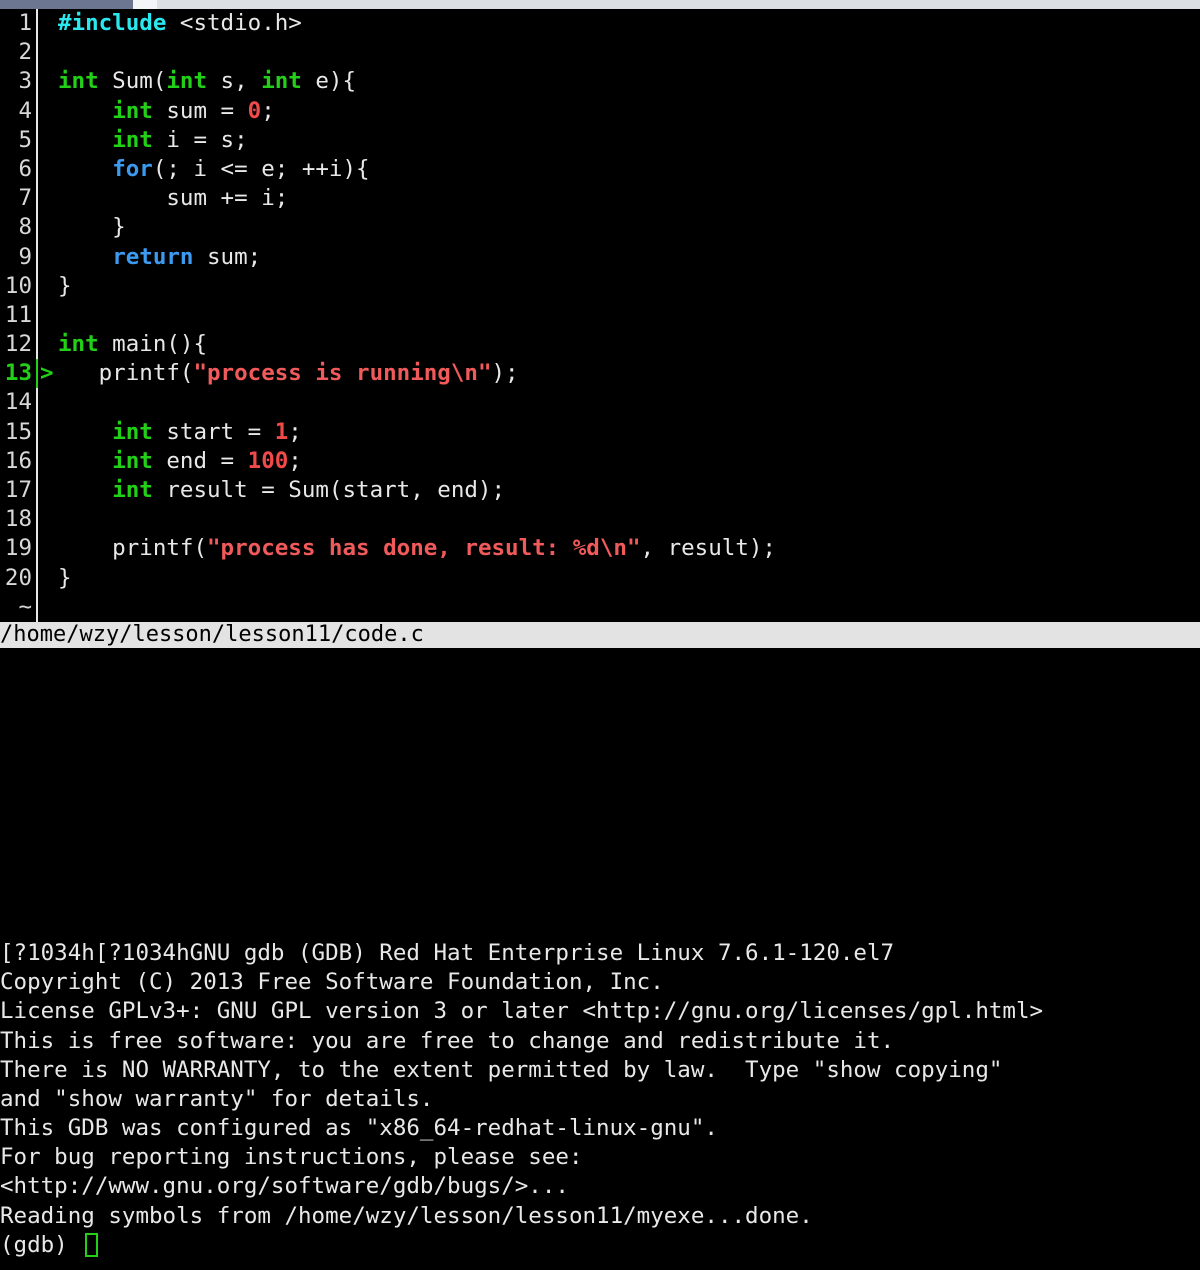 This screenshot has height=1270, width=1200. Describe the element at coordinates (600, 257) in the screenshot. I see `code-line: 9 return sum;` at that location.